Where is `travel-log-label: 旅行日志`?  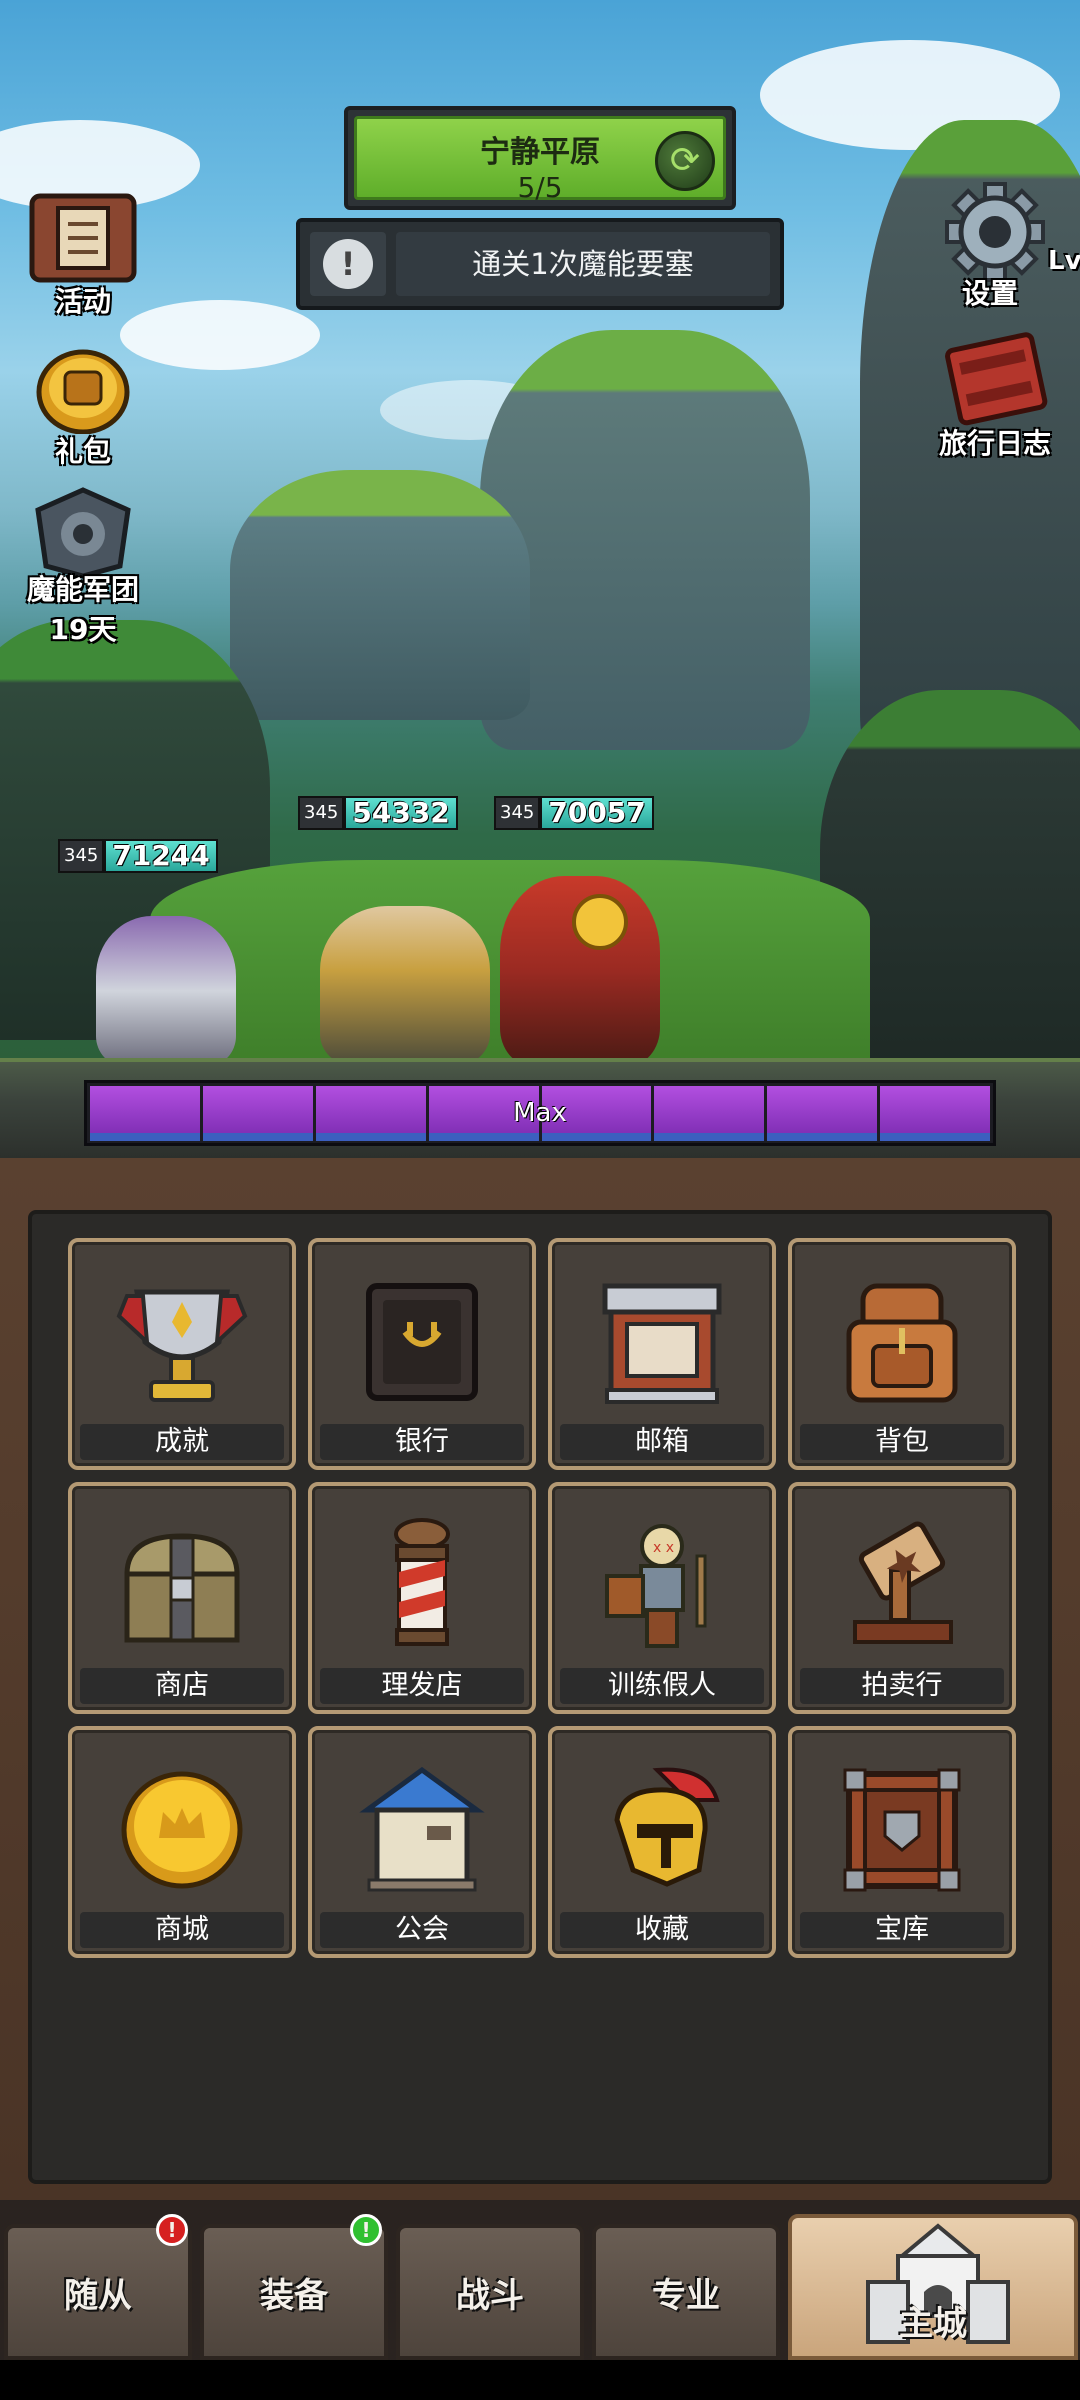
travel-log-label: 旅行日志 is located at coordinates (994, 443).